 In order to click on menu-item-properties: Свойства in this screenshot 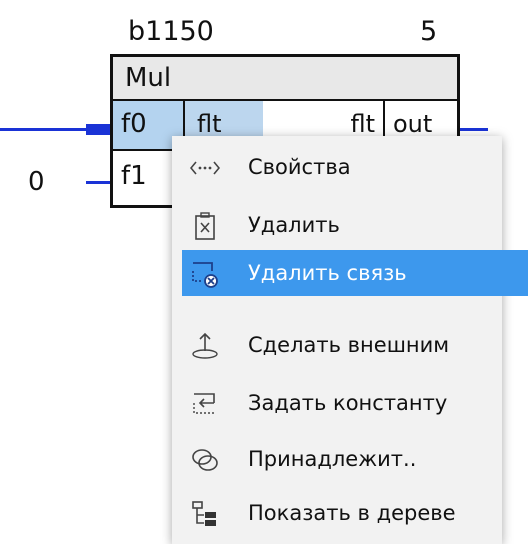, I will do `click(353, 167)`.